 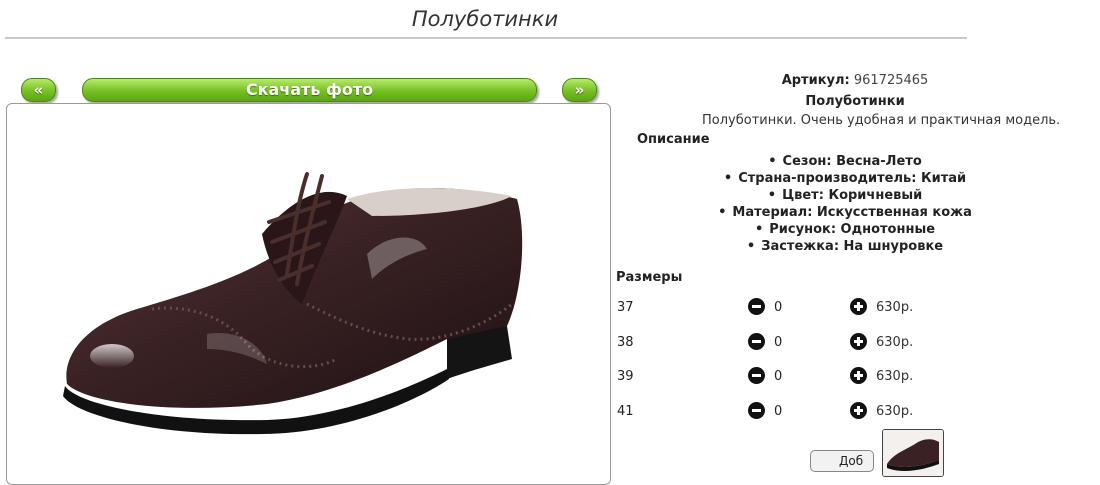 I want to click on size-label: 39, so click(x=625, y=376).